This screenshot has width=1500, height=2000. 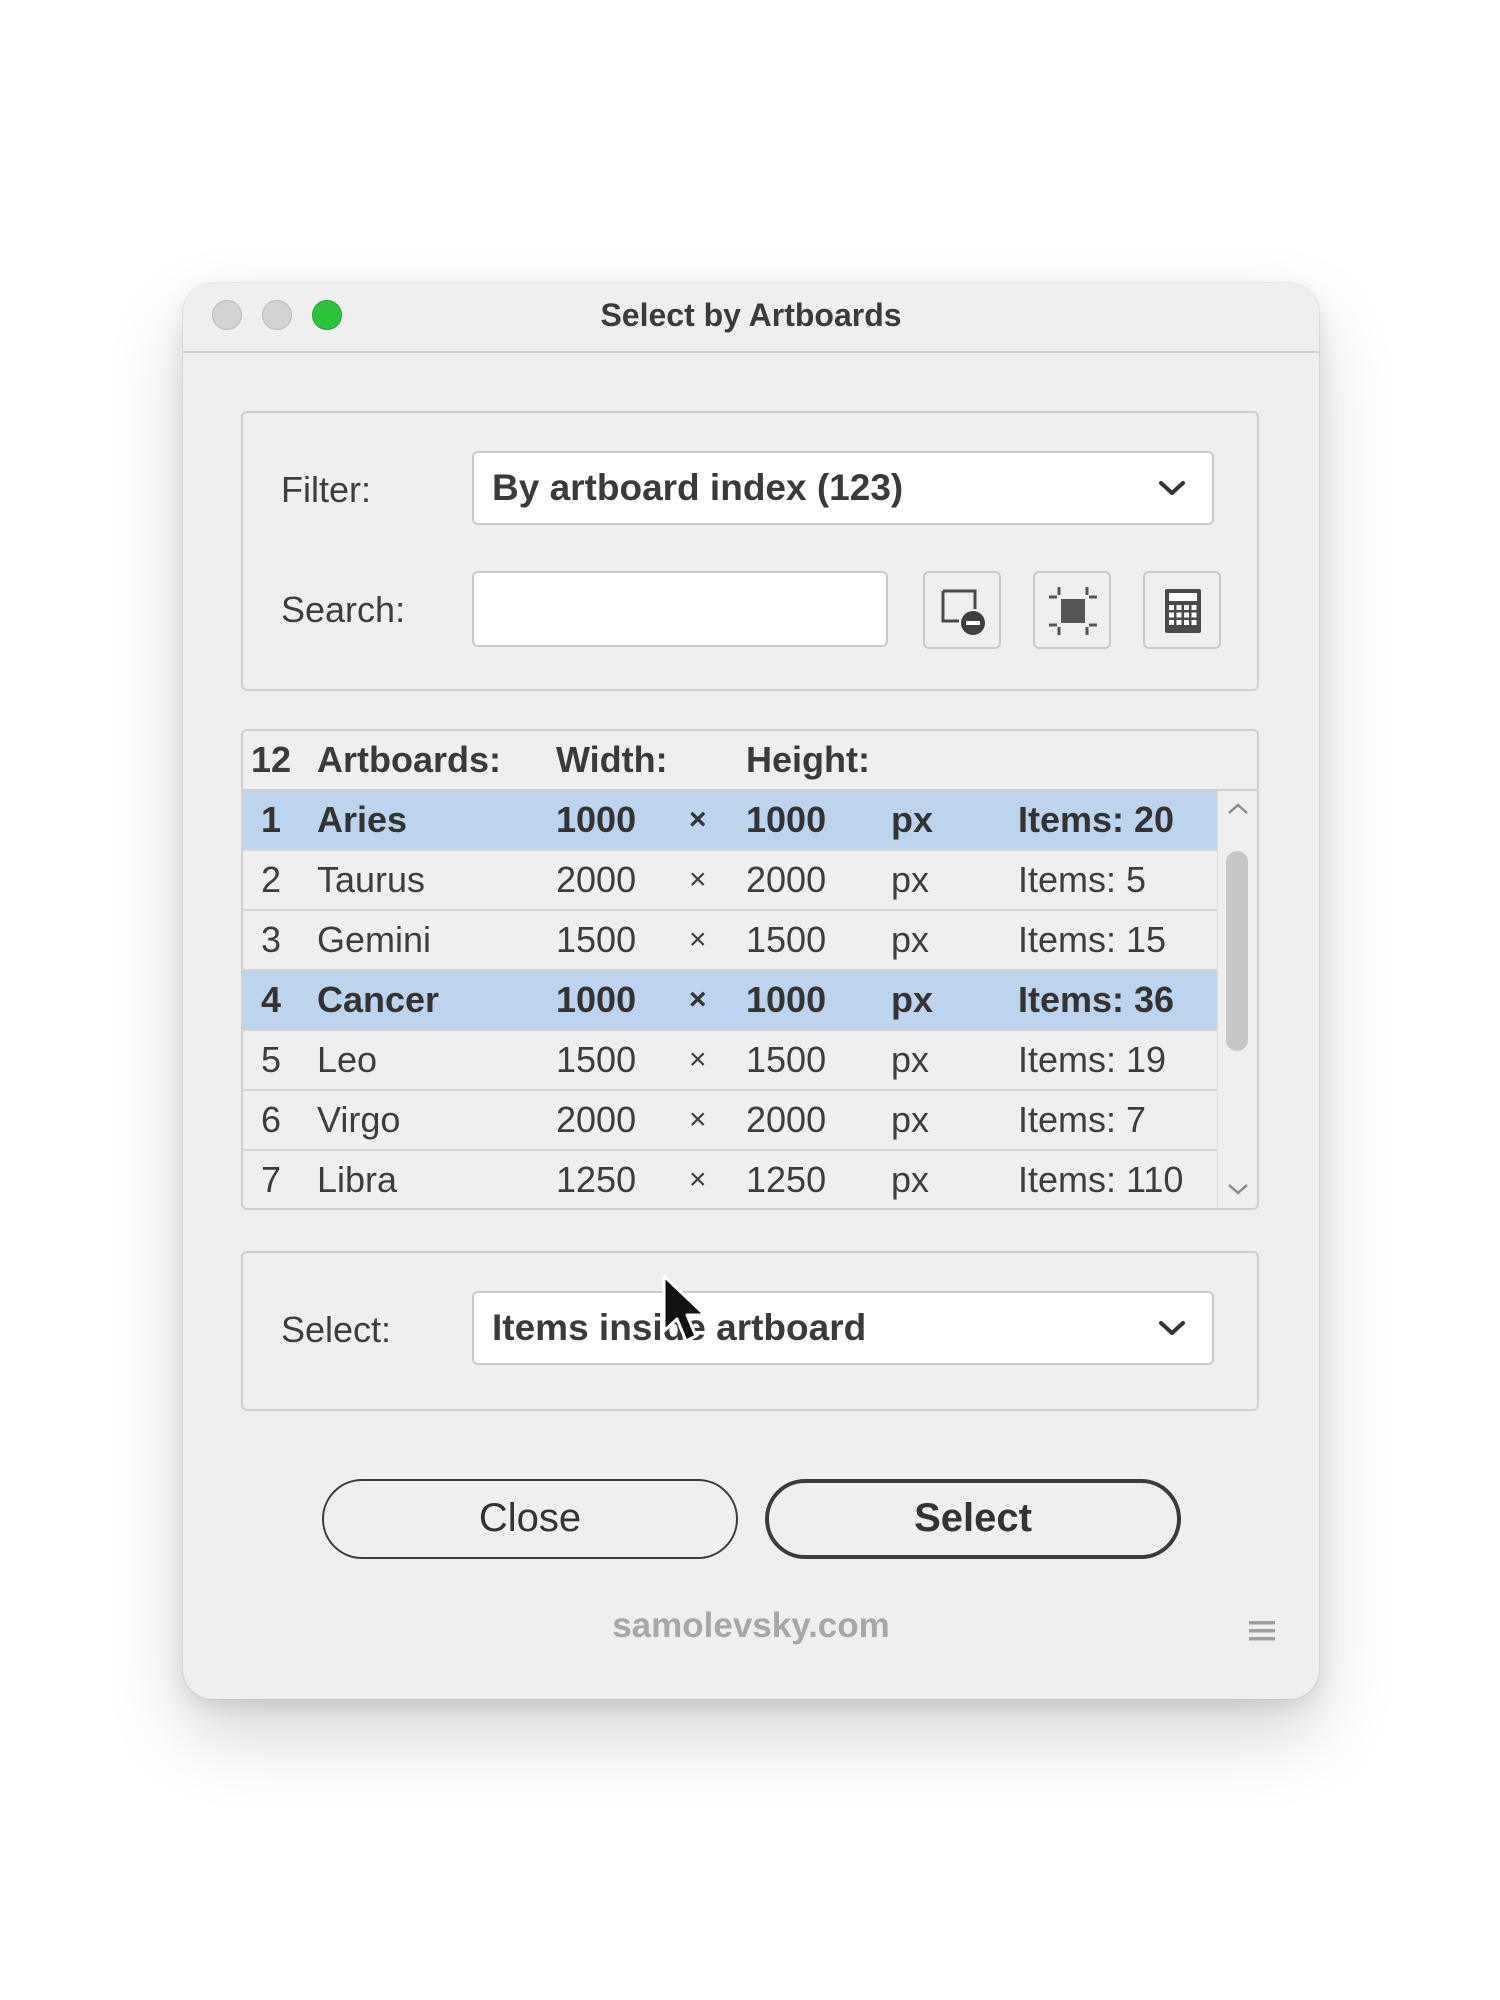 What do you see at coordinates (271, 1179) in the screenshot?
I see `row-index: 7` at bounding box center [271, 1179].